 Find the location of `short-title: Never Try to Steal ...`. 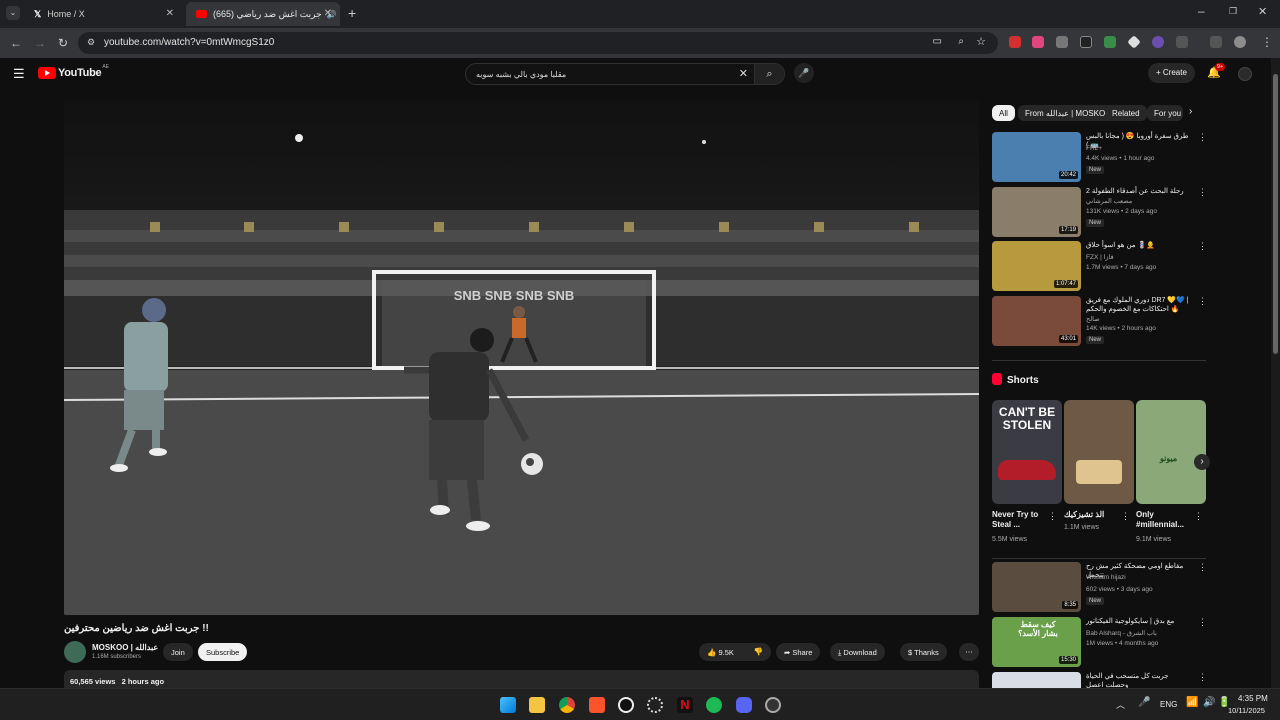

short-title: Never Try to Steal ... is located at coordinates (1022, 520).